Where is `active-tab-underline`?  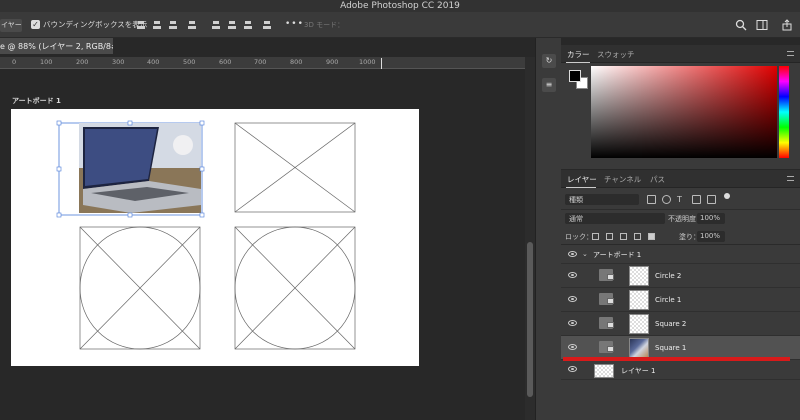
active-tab-underline is located at coordinates (578, 62).